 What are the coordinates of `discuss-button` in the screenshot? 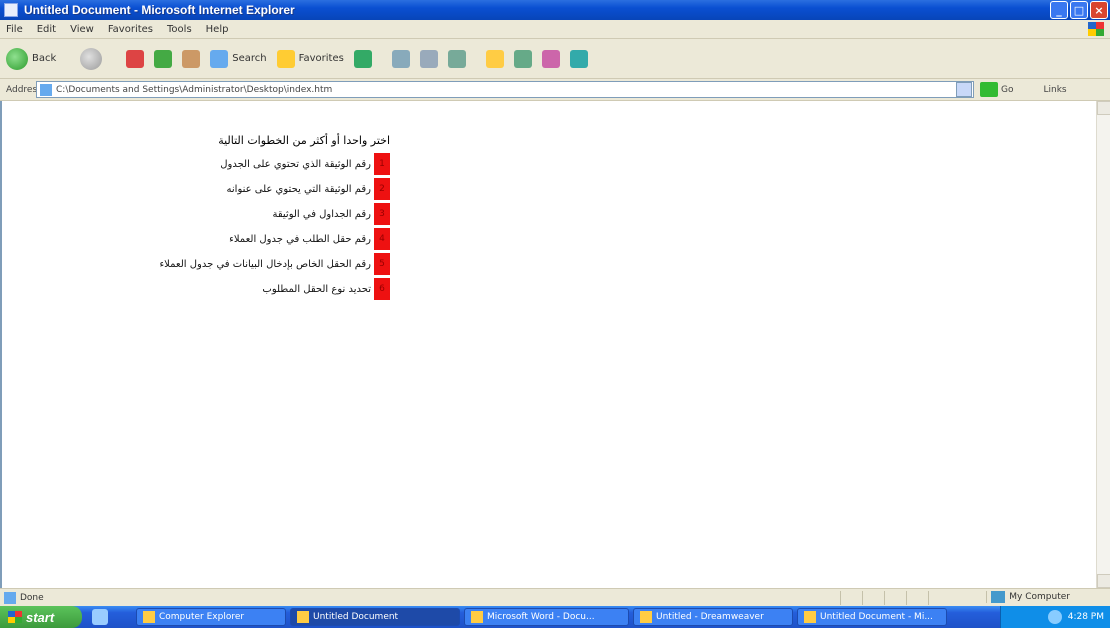 It's located at (522, 59).